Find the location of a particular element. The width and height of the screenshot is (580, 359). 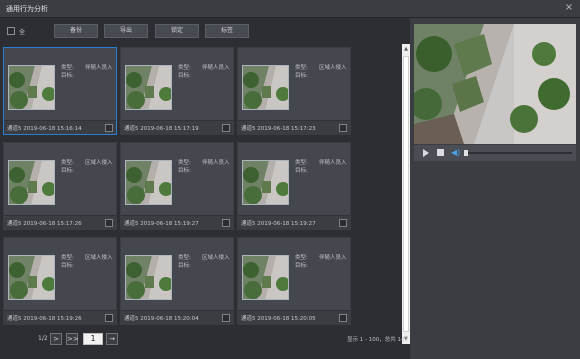

toolbar: 全 备份 导出 锁定 标签 is located at coordinates (205, 31).